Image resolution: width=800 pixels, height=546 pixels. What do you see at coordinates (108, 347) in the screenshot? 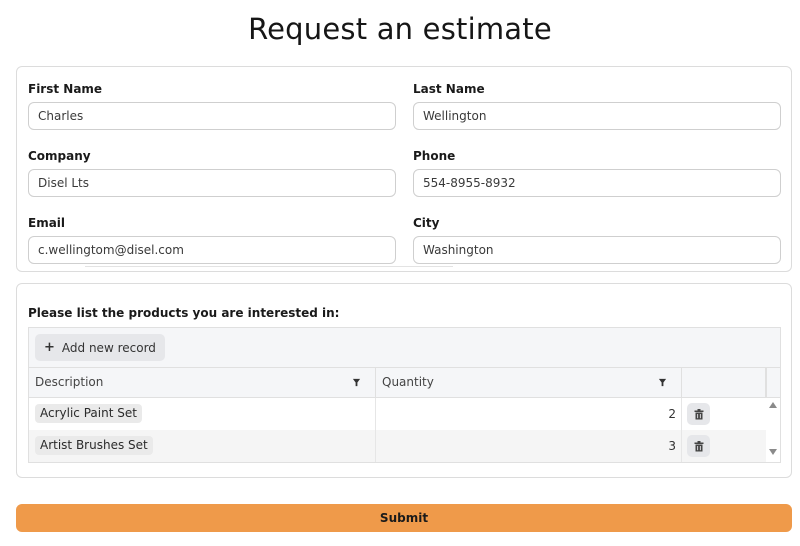
I see `add-record-label: Add new record` at bounding box center [108, 347].